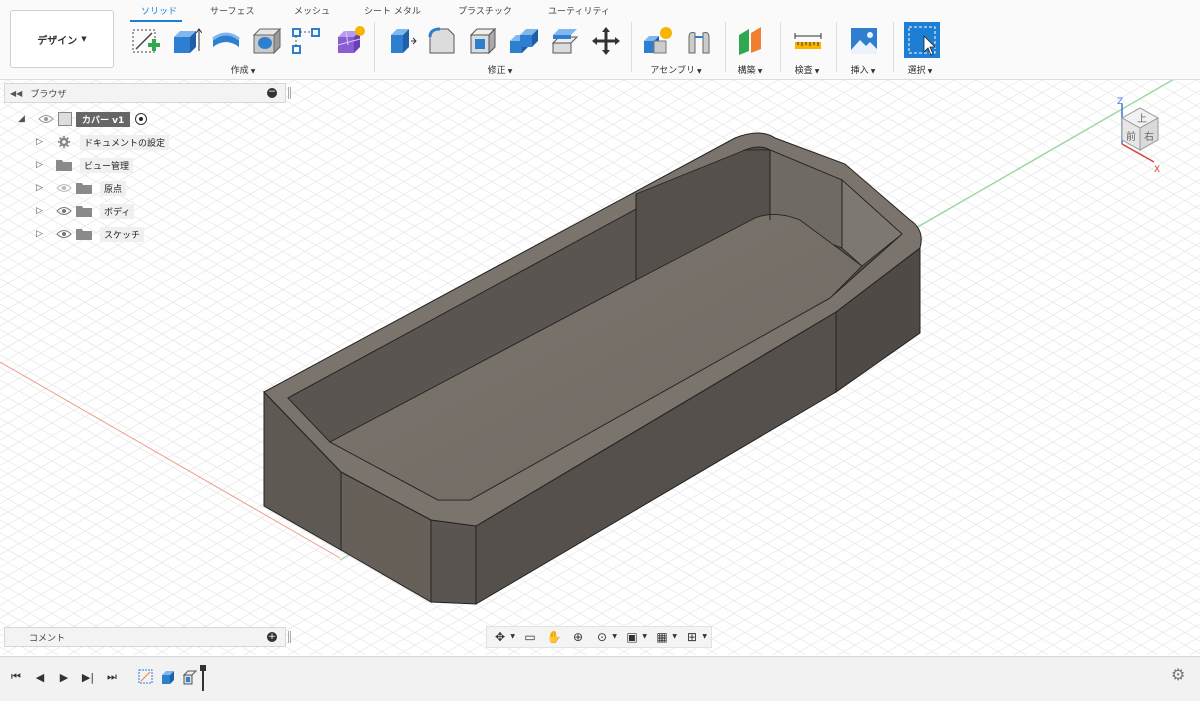 Image resolution: width=1200 pixels, height=701 pixels. I want to click on tab-solid: ソリッド, so click(159, 10).